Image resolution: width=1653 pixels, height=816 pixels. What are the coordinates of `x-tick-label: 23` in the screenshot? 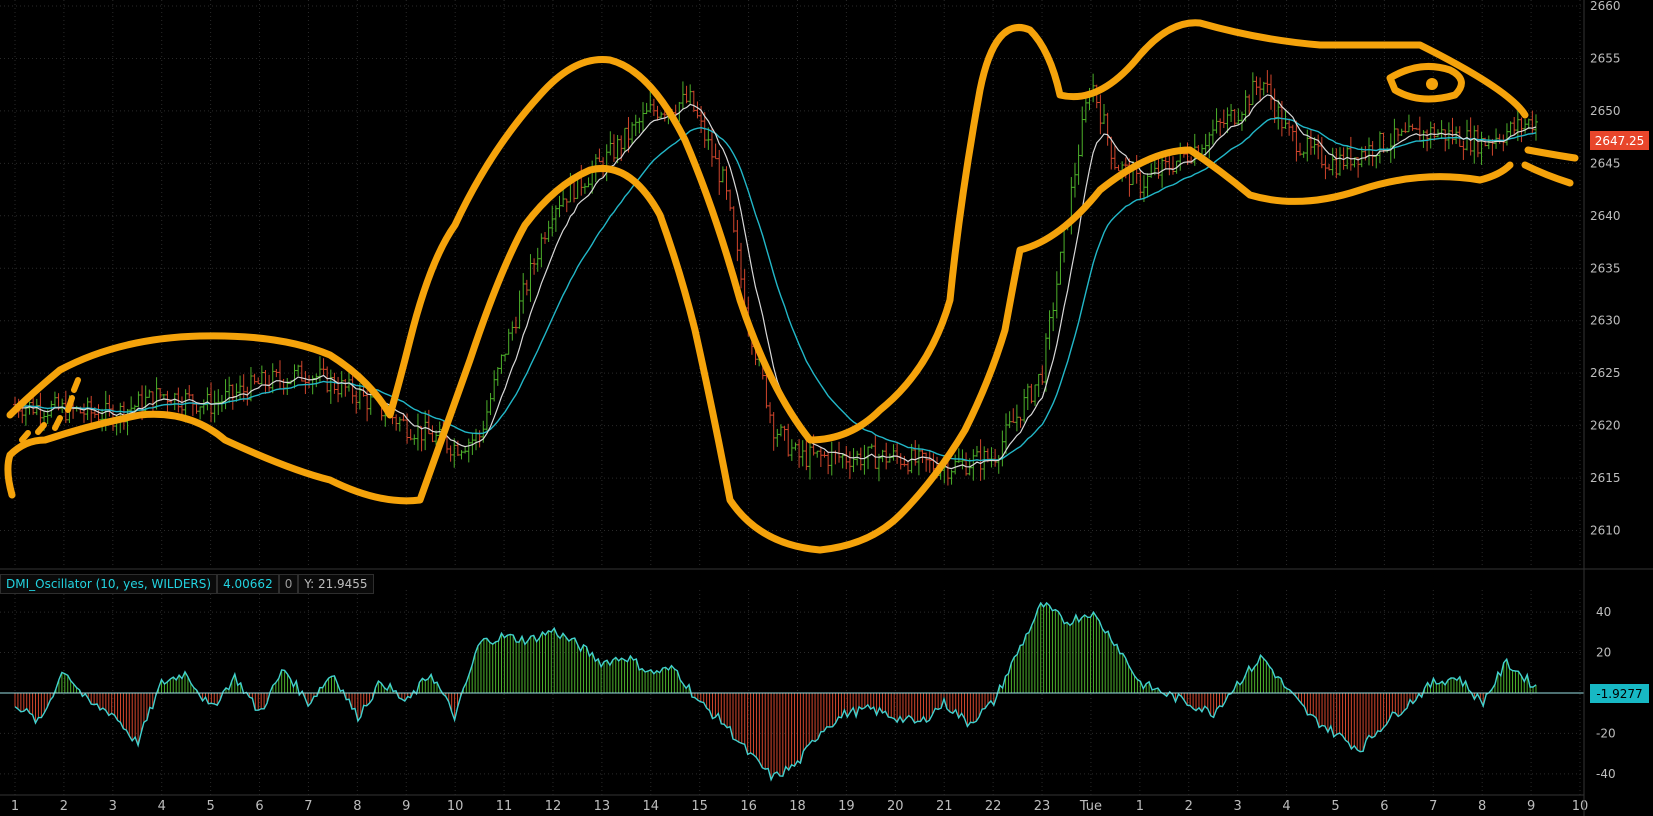 It's located at (1042, 806).